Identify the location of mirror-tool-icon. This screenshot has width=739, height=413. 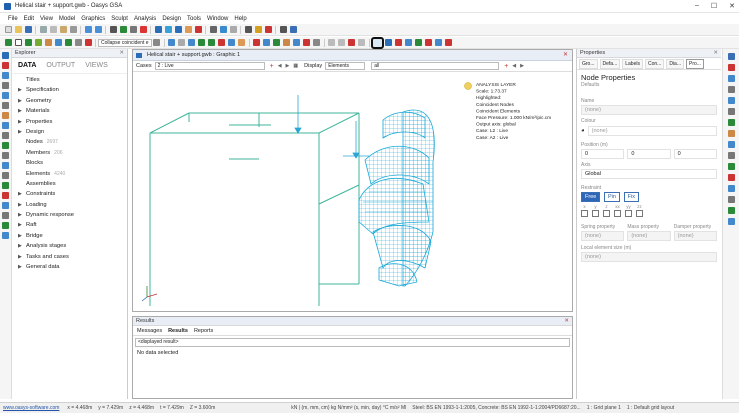
(5, 175).